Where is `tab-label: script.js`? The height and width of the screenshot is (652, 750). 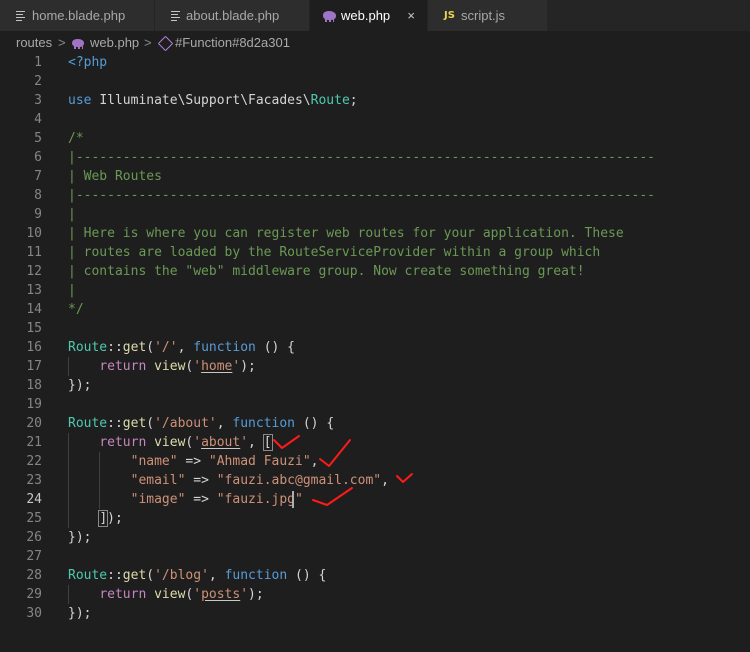
tab-label: script.js is located at coordinates (483, 15).